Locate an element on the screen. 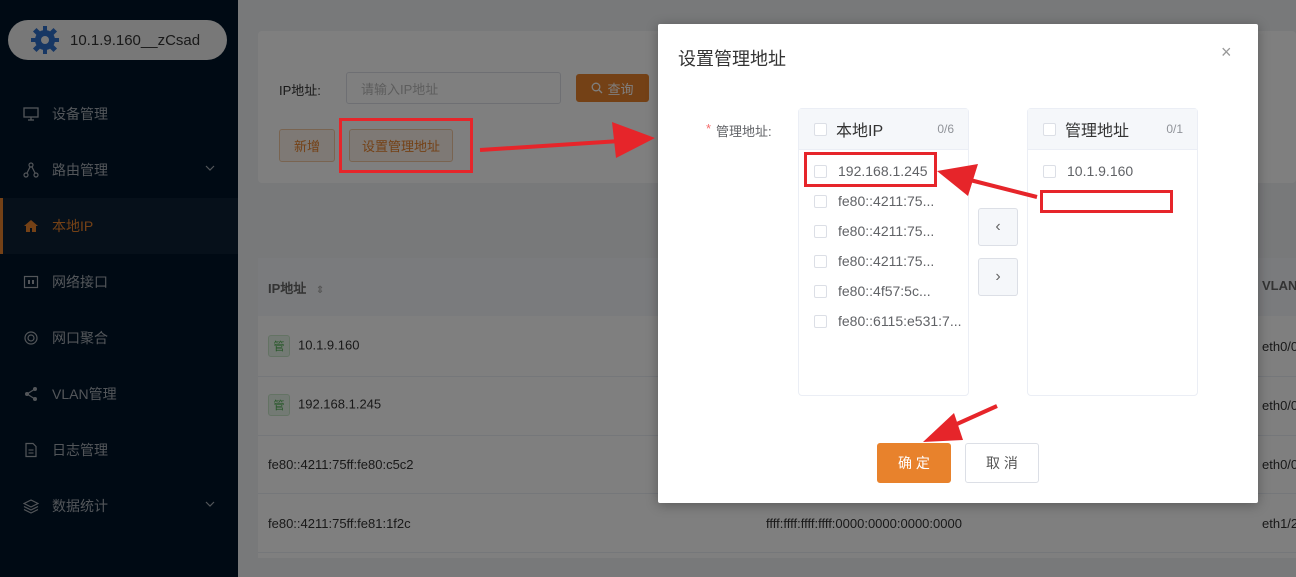 This screenshot has width=1296, height=577. row-ip: fe80::4211:75ff:fe81:1f2c is located at coordinates (339, 523).